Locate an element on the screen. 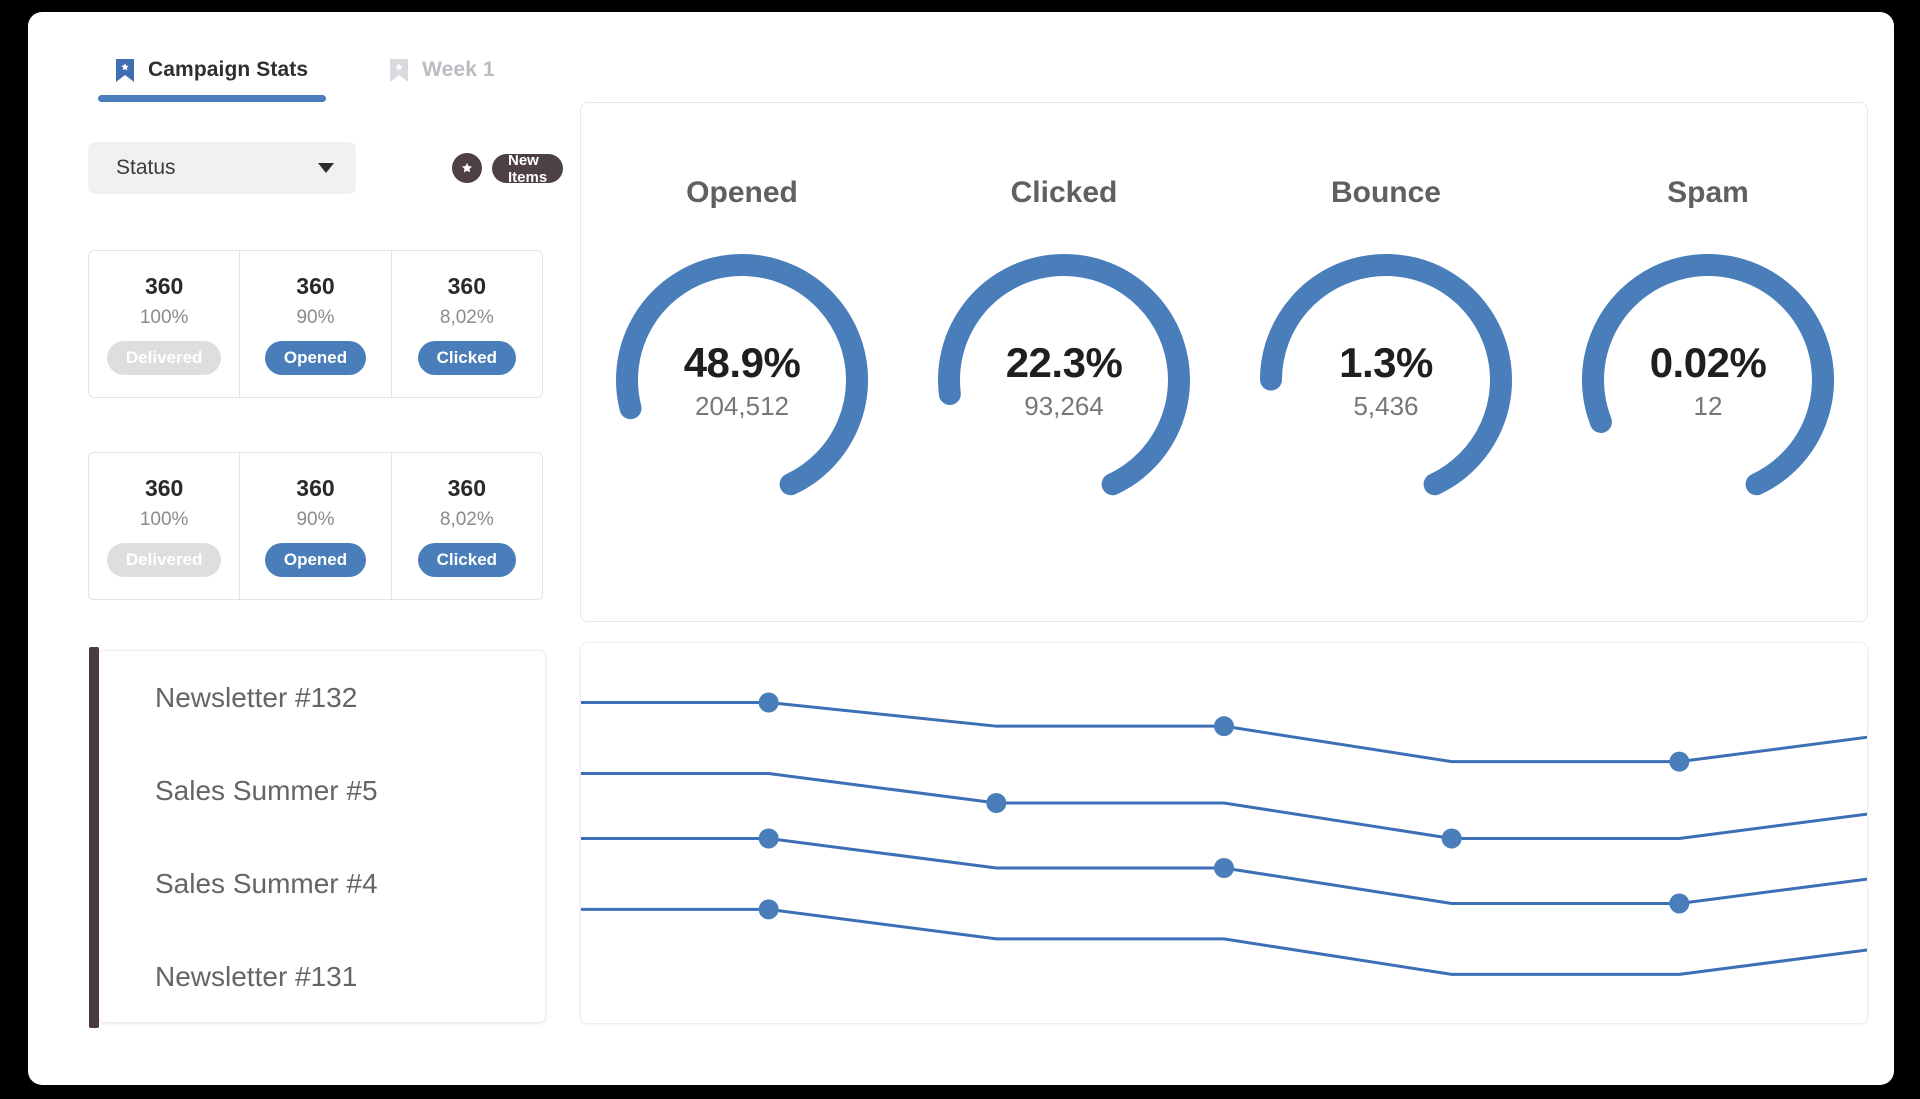 Image resolution: width=1920 pixels, height=1099 pixels. tab-bar: Campaign Stats Week 1 is located at coordinates (305, 76).